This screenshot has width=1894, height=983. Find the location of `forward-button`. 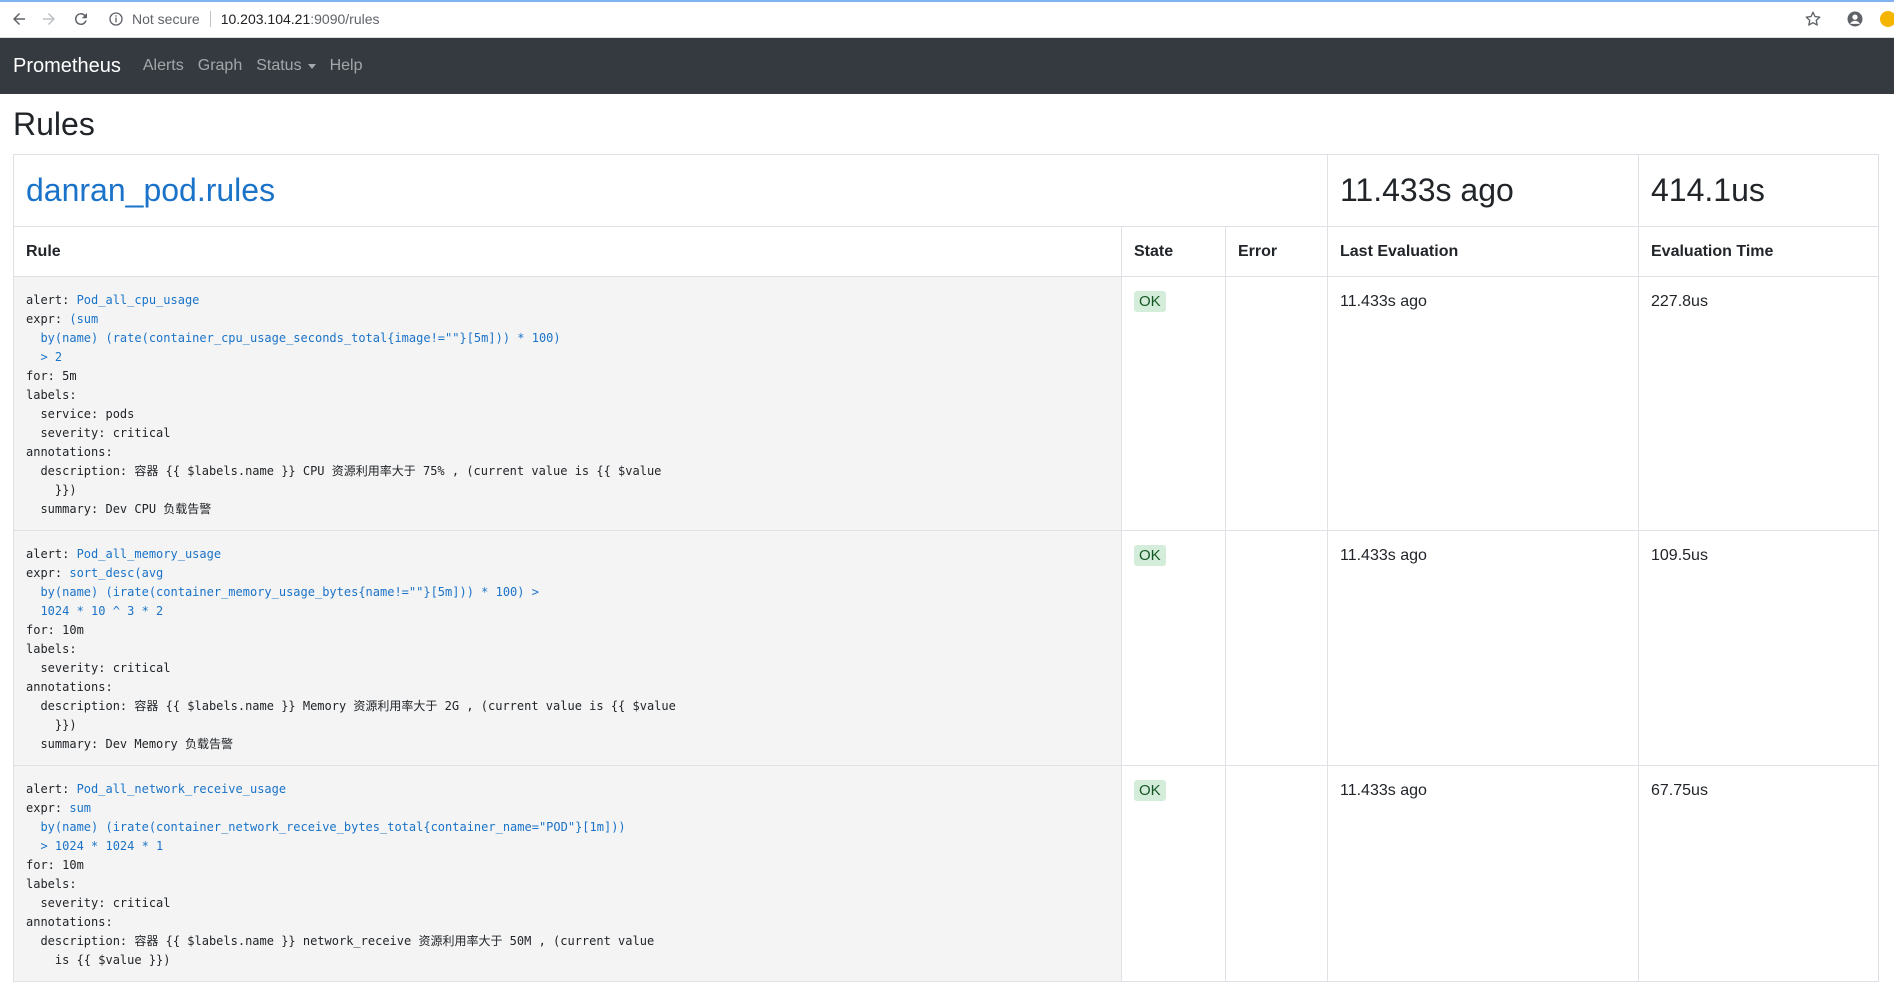

forward-button is located at coordinates (49, 19).